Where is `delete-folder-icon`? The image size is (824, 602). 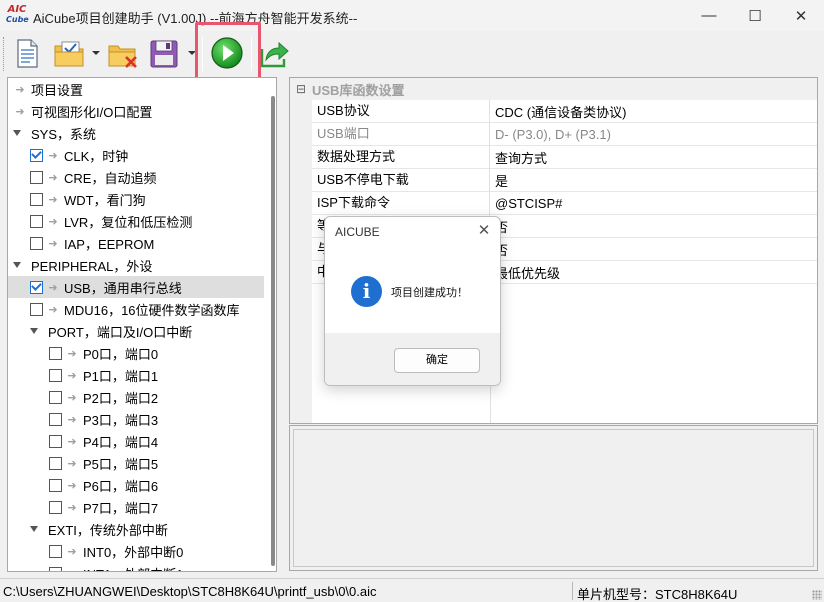
delete-folder-icon is located at coordinates (122, 56).